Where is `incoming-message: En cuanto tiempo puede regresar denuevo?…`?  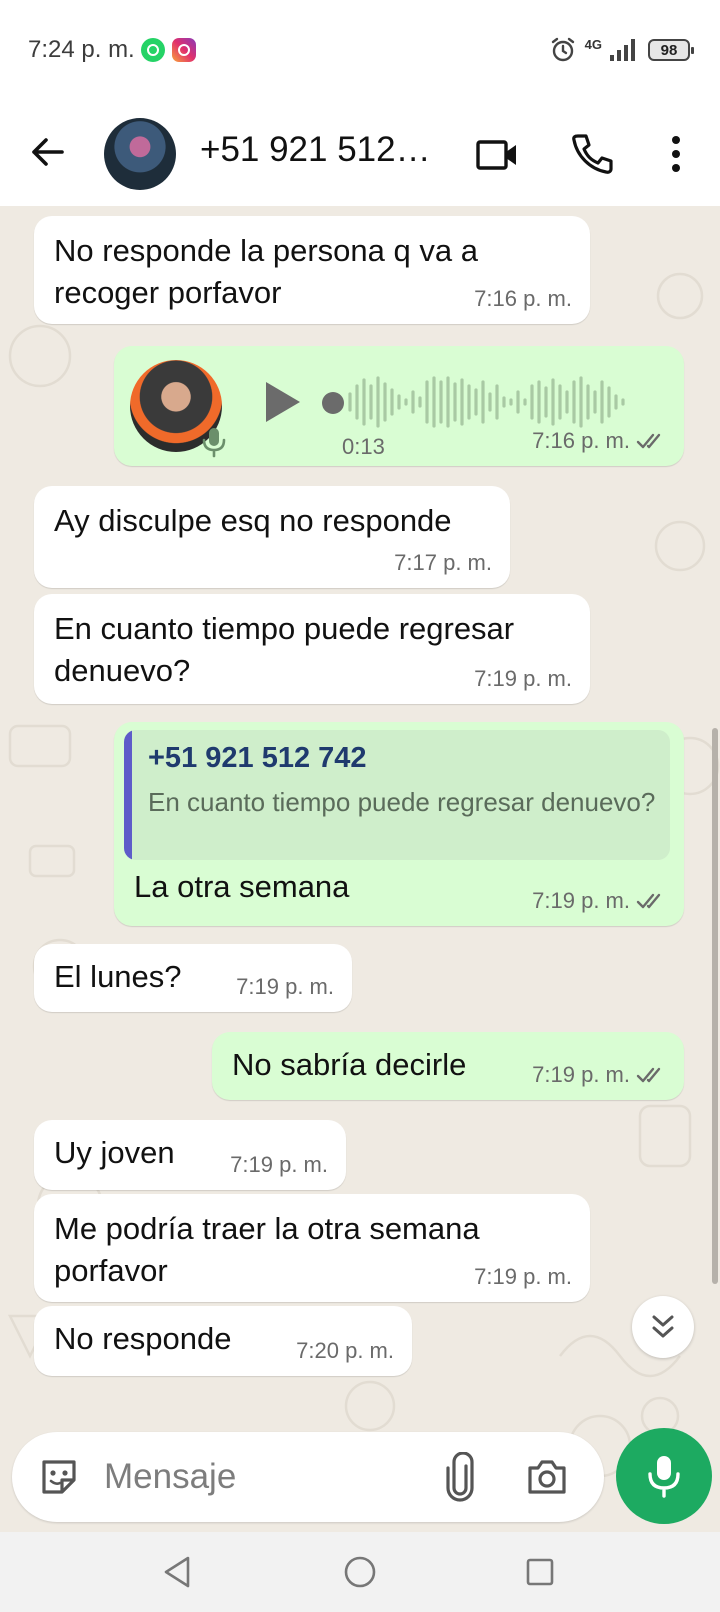
incoming-message: En cuanto tiempo puede regresar denuevo?… is located at coordinates (312, 649).